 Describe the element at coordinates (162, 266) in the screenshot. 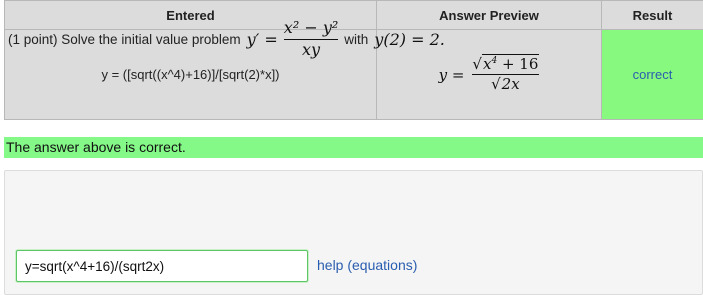

I see `answer-input` at that location.